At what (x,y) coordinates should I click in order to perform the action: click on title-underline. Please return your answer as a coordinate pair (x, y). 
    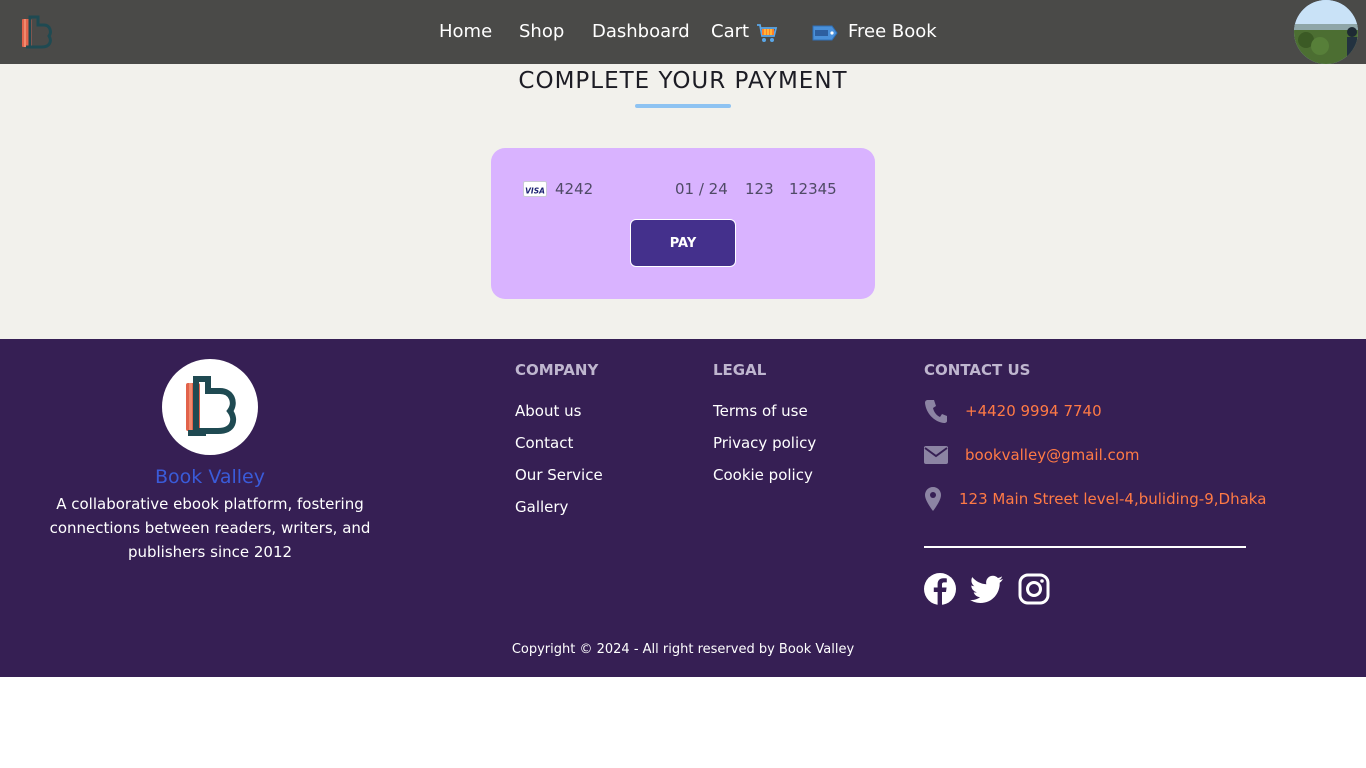
    Looking at the image, I should click on (683, 106).